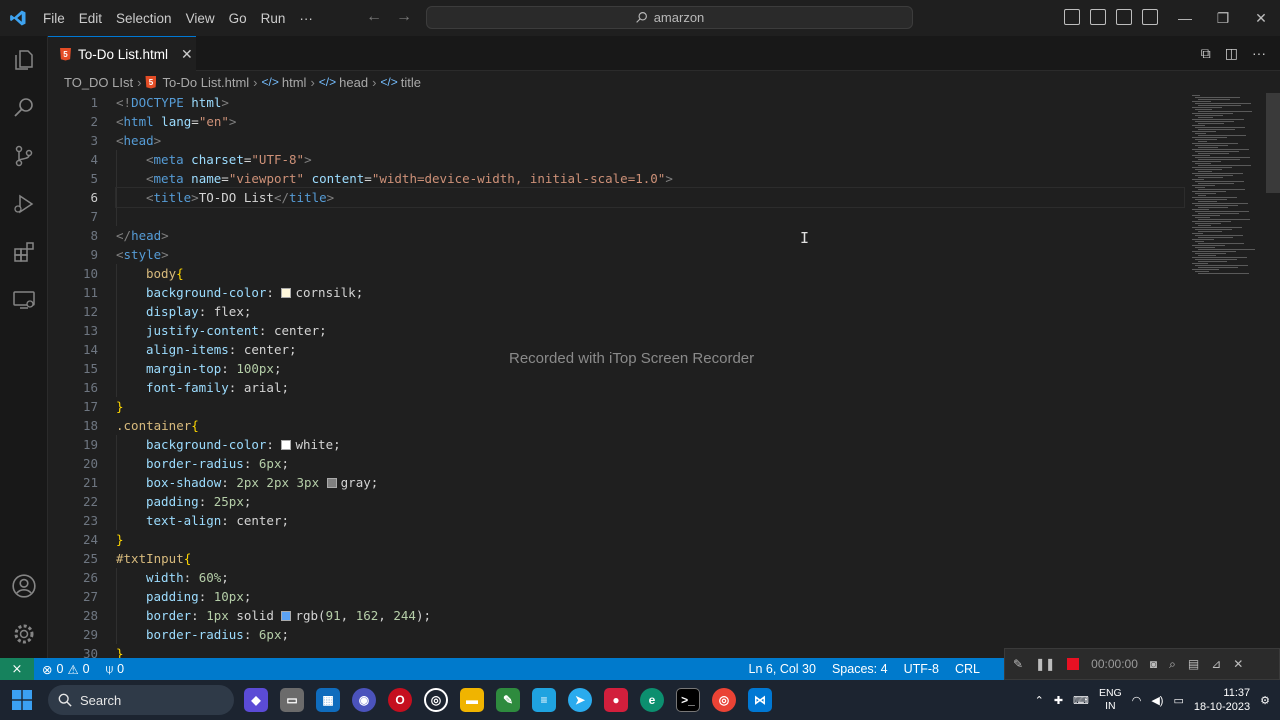  I want to click on chrome-icon: ◎, so click(724, 700).